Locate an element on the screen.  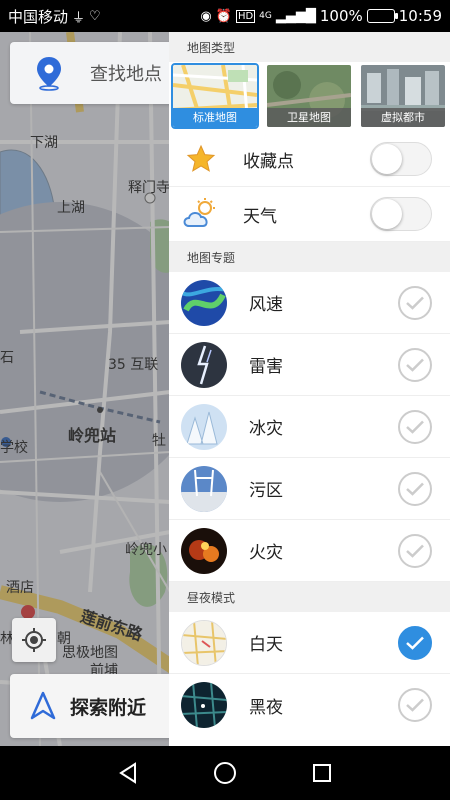
mode-row-night: 黑夜 is located at coordinates (309, 705).